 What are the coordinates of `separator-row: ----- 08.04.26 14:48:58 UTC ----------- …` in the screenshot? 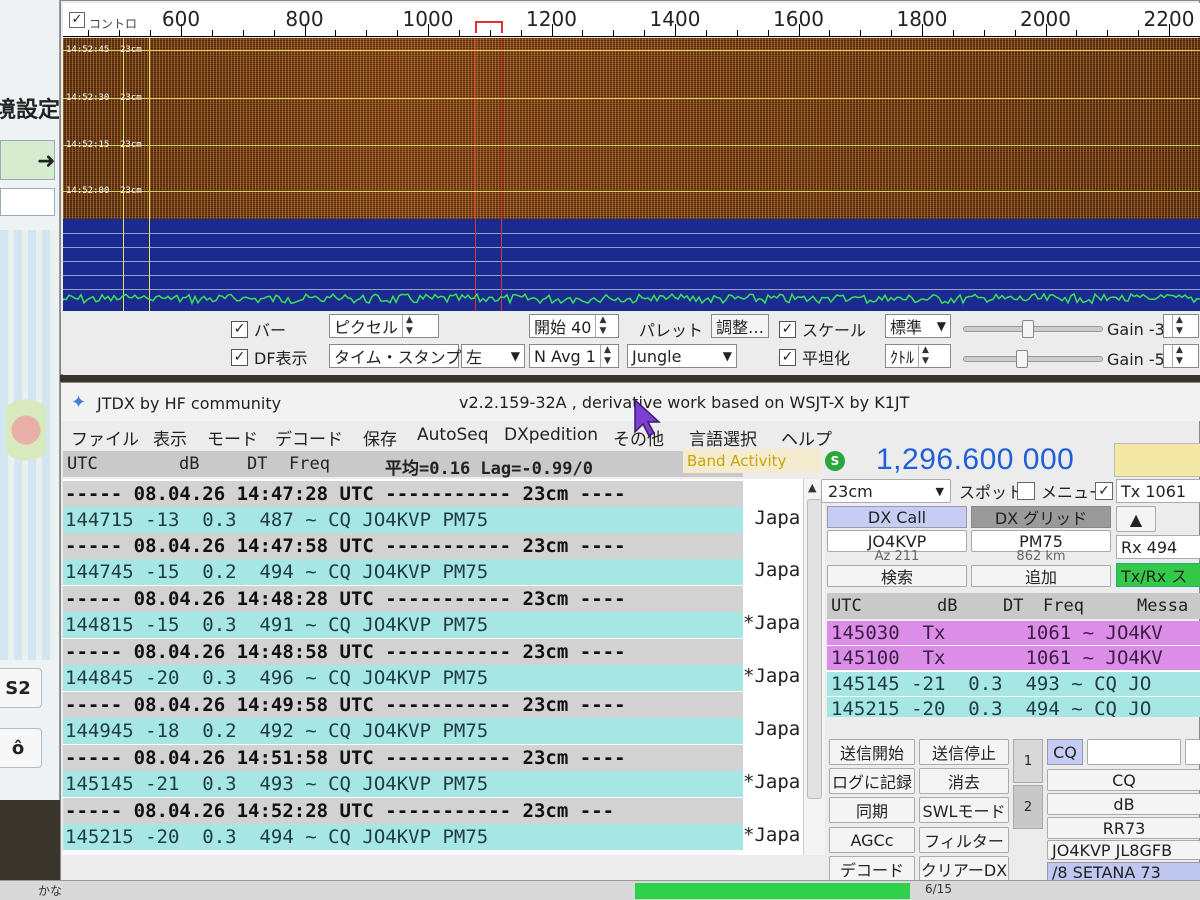 It's located at (403, 652).